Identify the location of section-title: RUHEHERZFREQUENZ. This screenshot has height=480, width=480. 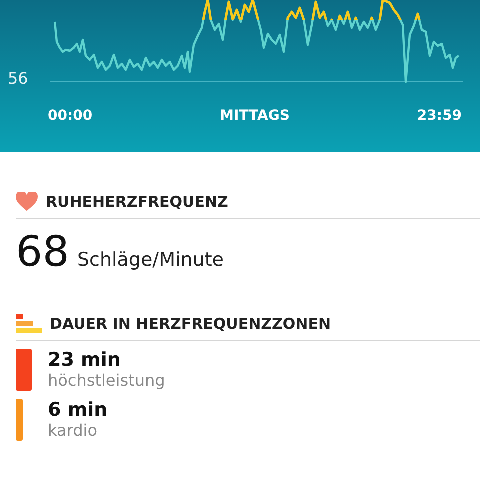
(137, 202).